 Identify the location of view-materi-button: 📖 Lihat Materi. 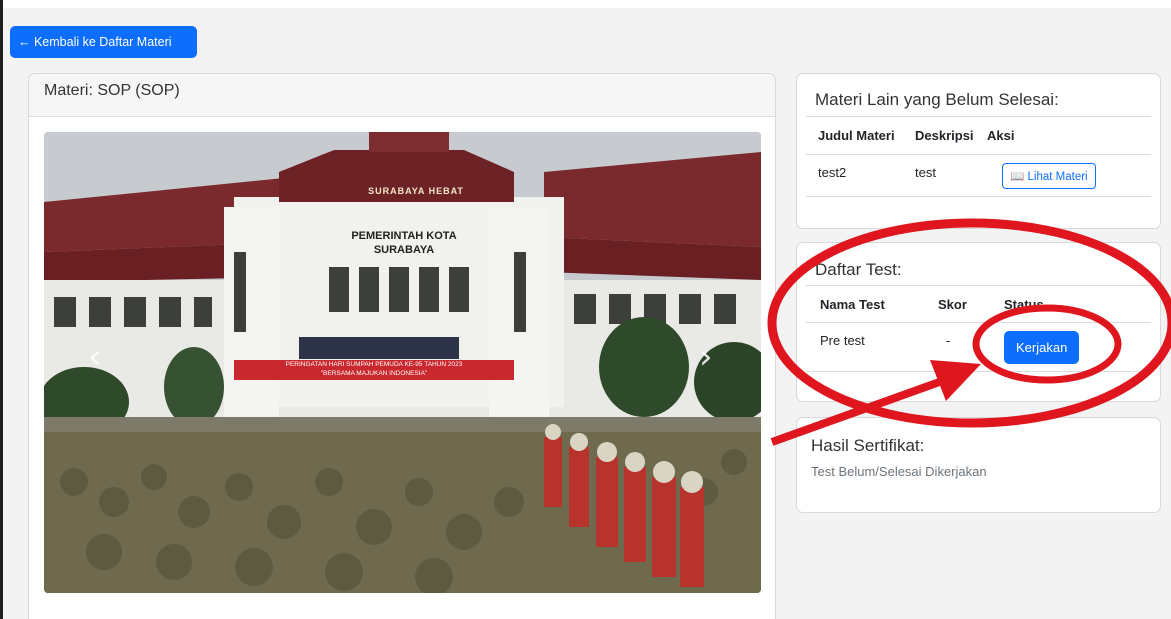
(1049, 175).